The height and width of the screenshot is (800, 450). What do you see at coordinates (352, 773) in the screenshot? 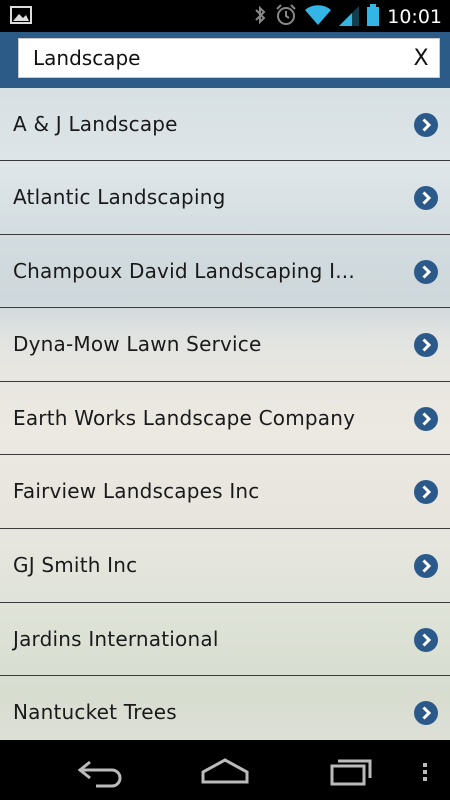
I see `recent-apps-icon` at bounding box center [352, 773].